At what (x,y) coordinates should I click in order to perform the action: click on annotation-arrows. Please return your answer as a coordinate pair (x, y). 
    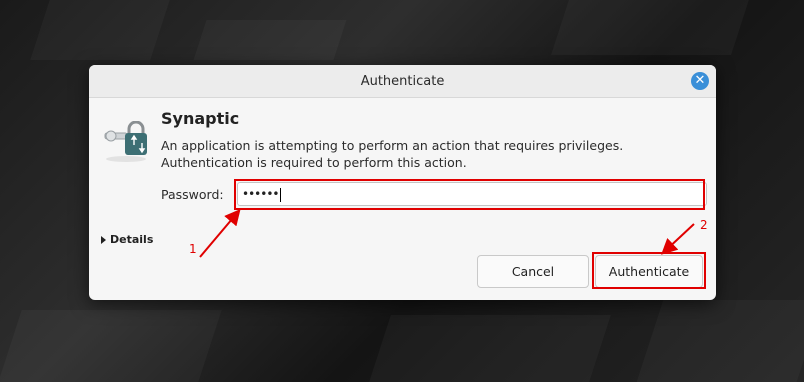
    Looking at the image, I should click on (447, 233).